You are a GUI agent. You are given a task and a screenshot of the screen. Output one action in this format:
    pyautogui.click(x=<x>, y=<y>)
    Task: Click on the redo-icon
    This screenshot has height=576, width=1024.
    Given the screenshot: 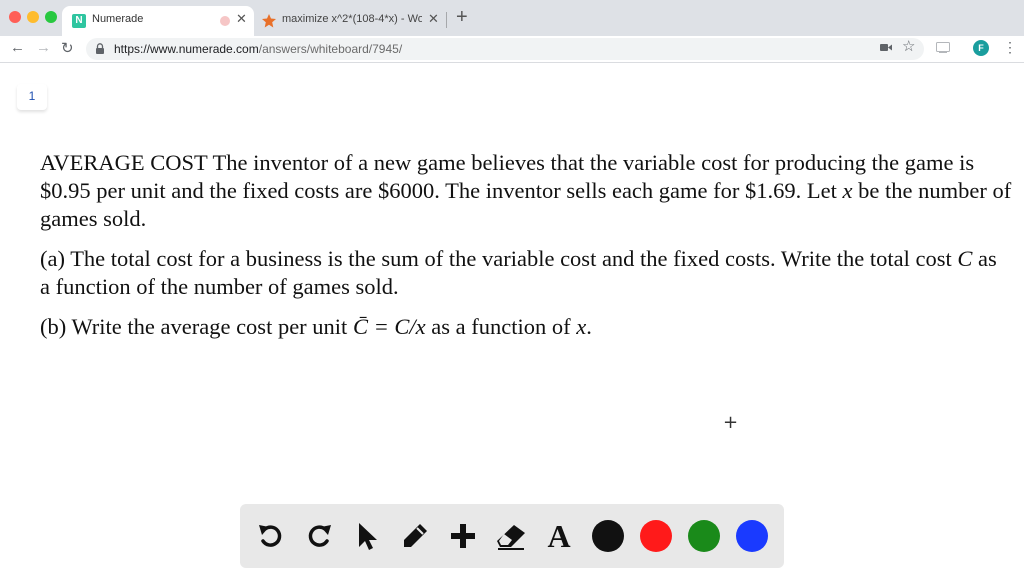 What is the action you would take?
    pyautogui.click(x=319, y=536)
    